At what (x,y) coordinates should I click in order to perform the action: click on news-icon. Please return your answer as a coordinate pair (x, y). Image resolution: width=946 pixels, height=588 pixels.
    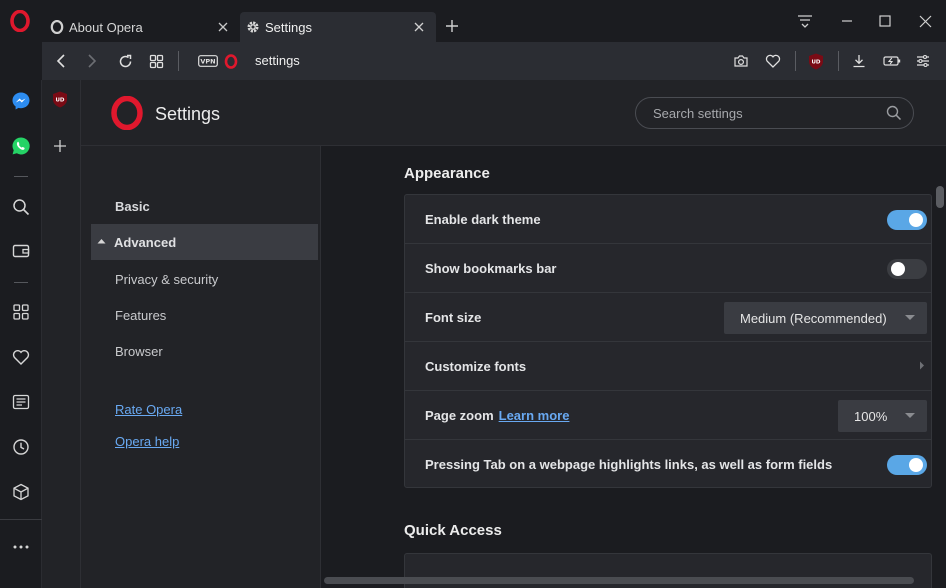
    Looking at the image, I should click on (21, 402).